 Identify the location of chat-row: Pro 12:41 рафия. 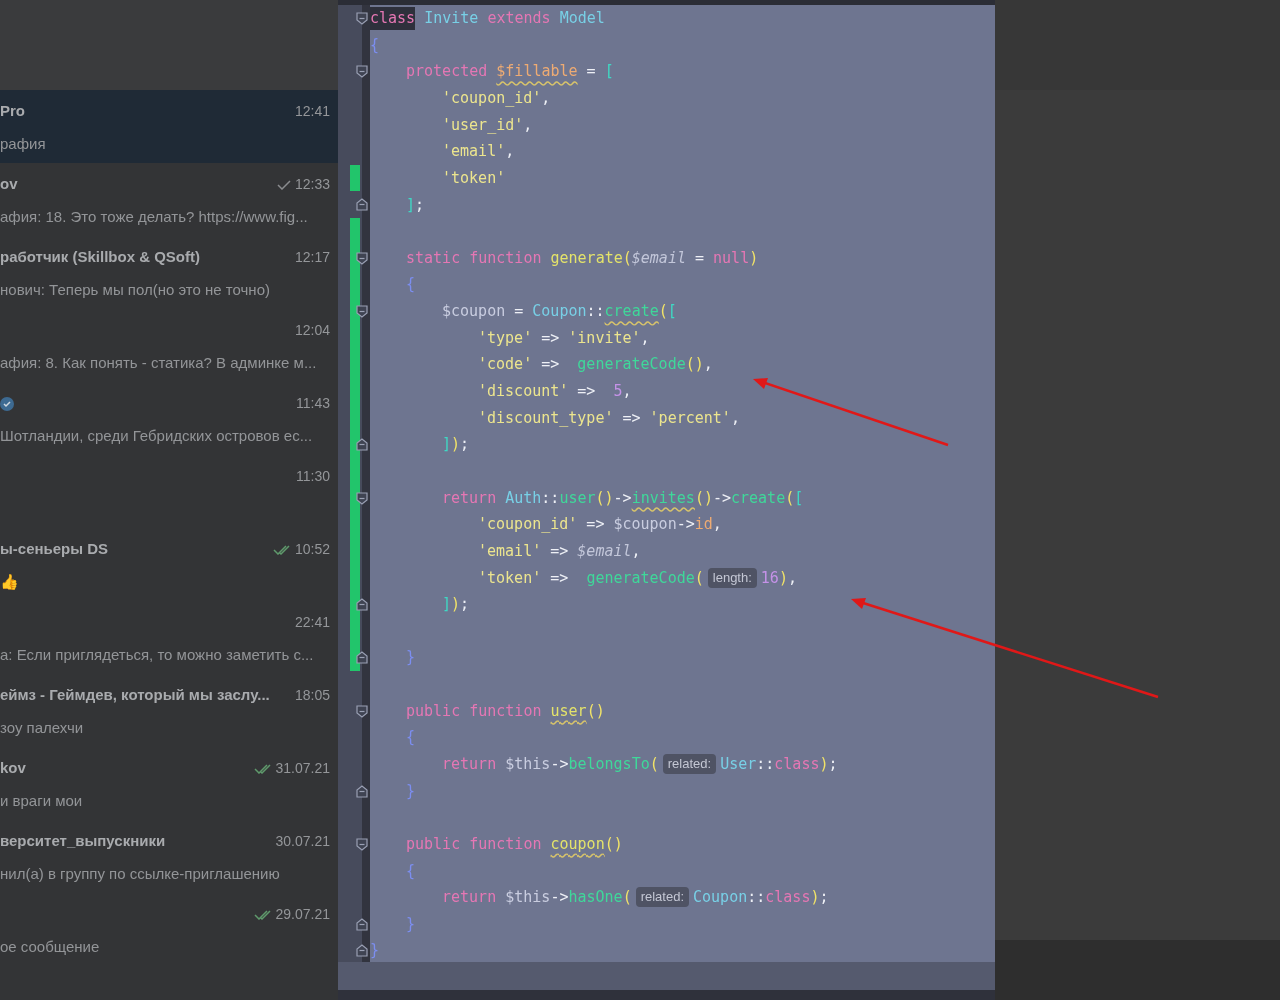
(169, 126).